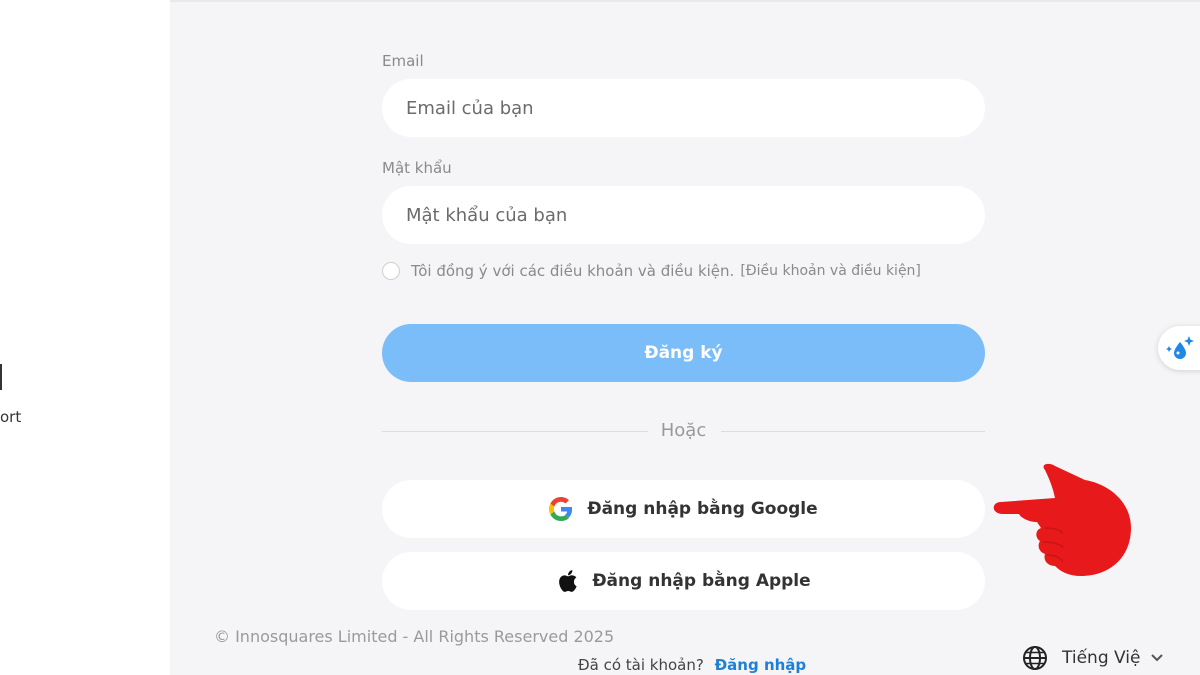  Describe the element at coordinates (417, 168) in the screenshot. I see `password-label: Mật khẩu` at that location.